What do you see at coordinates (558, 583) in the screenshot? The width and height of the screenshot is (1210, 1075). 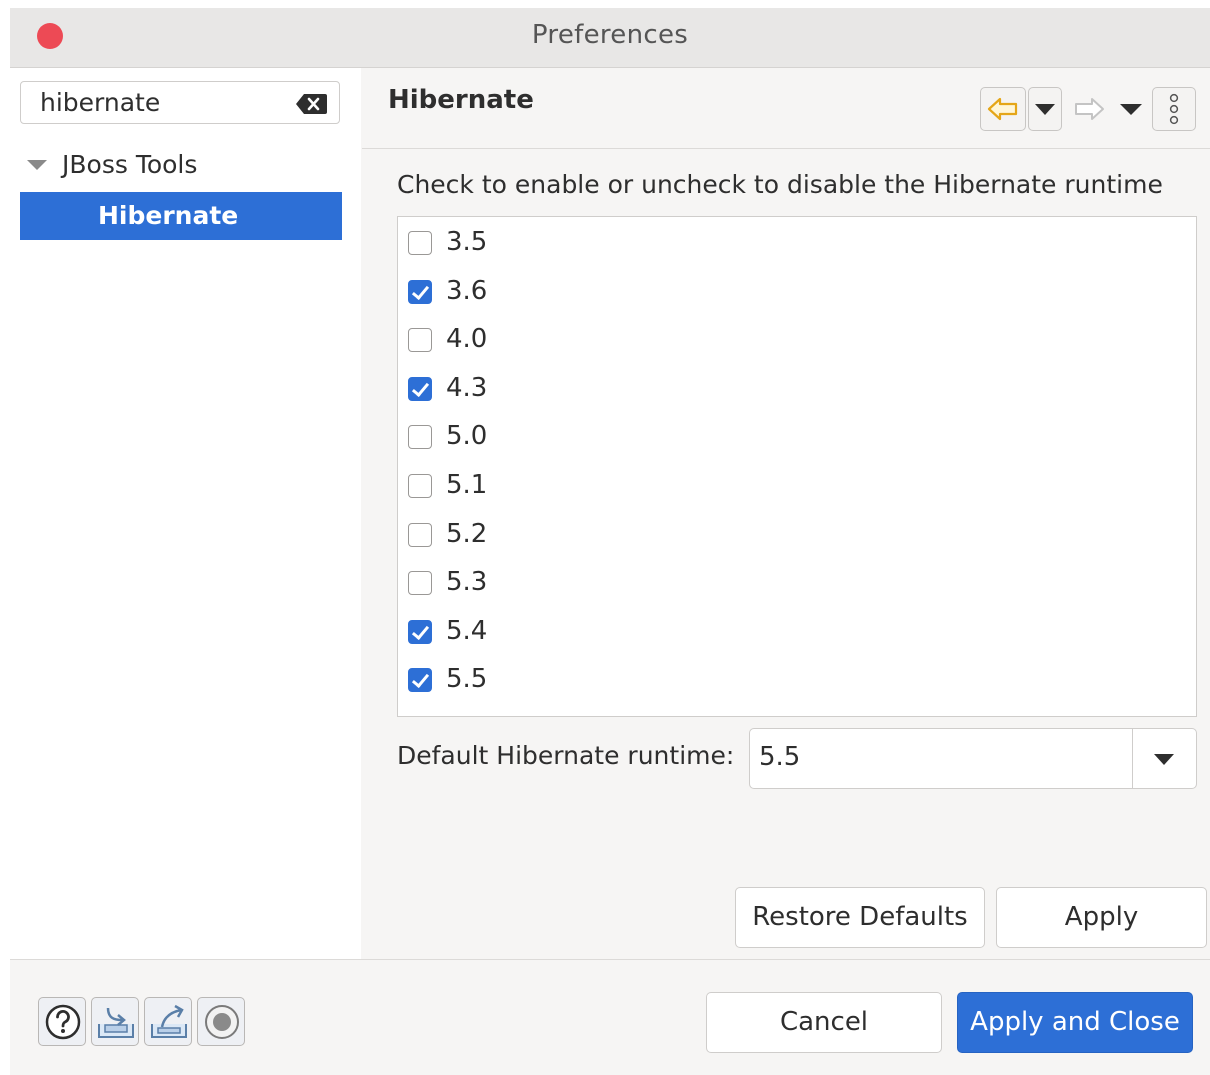 I see `runtime-checkbox-row: 5.3` at bounding box center [558, 583].